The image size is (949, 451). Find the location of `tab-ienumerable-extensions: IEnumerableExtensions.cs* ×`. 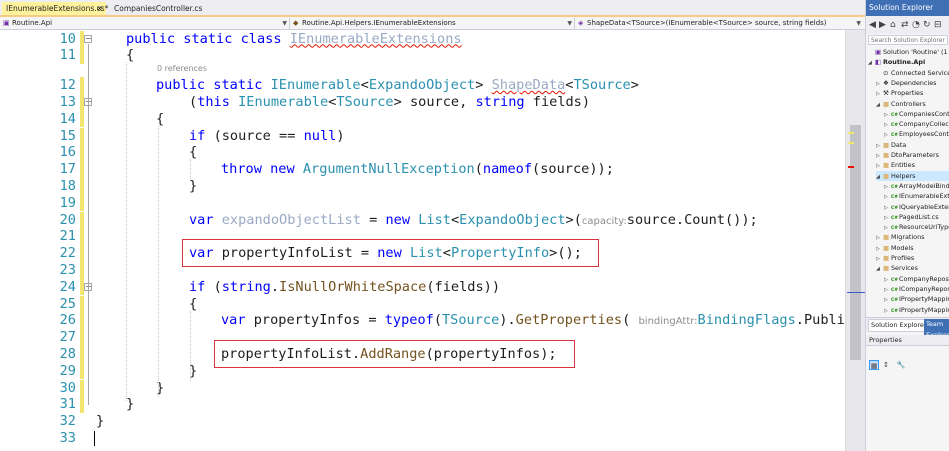

tab-ienumerable-extensions: IEnumerableExtensions.cs* × is located at coordinates (55, 8).